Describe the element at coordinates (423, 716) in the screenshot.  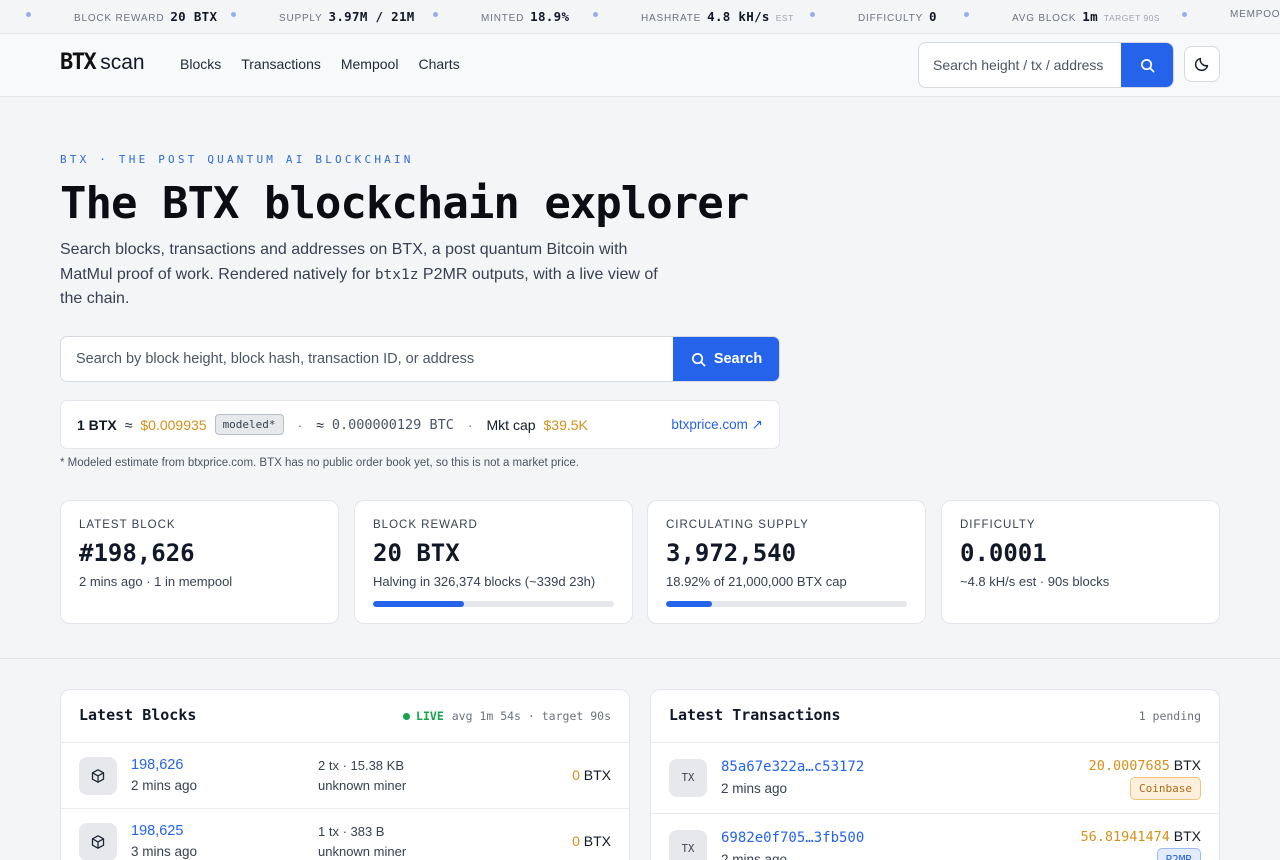
I see `live-indicator: LIVE` at that location.